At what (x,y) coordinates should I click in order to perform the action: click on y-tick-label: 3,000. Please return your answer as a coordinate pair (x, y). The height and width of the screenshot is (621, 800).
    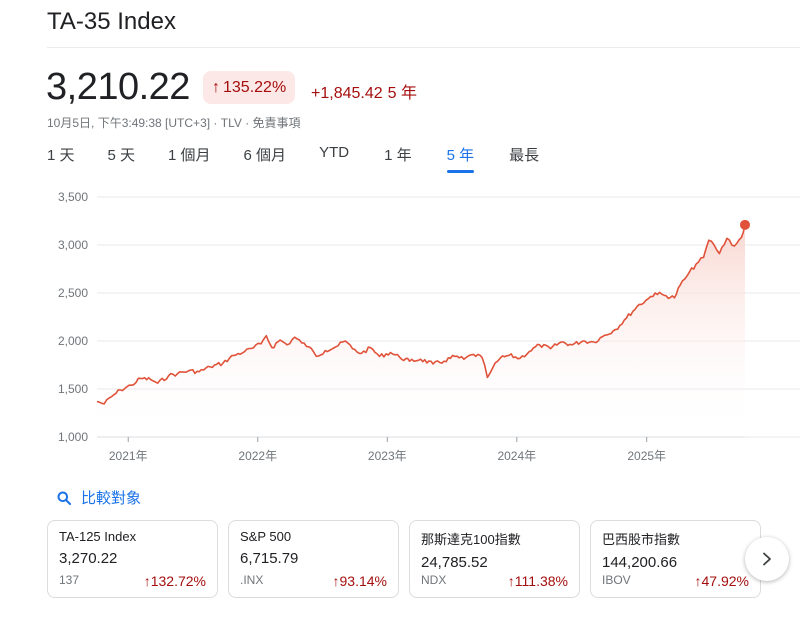
    Looking at the image, I should click on (73, 245).